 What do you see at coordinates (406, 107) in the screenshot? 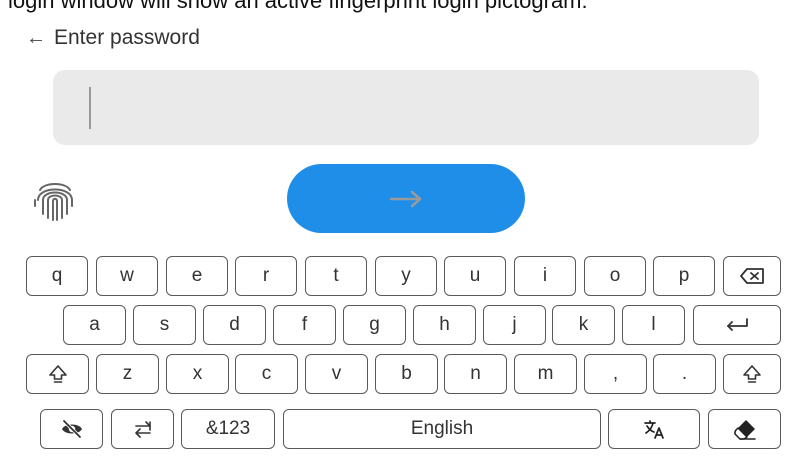
I see `password-input` at bounding box center [406, 107].